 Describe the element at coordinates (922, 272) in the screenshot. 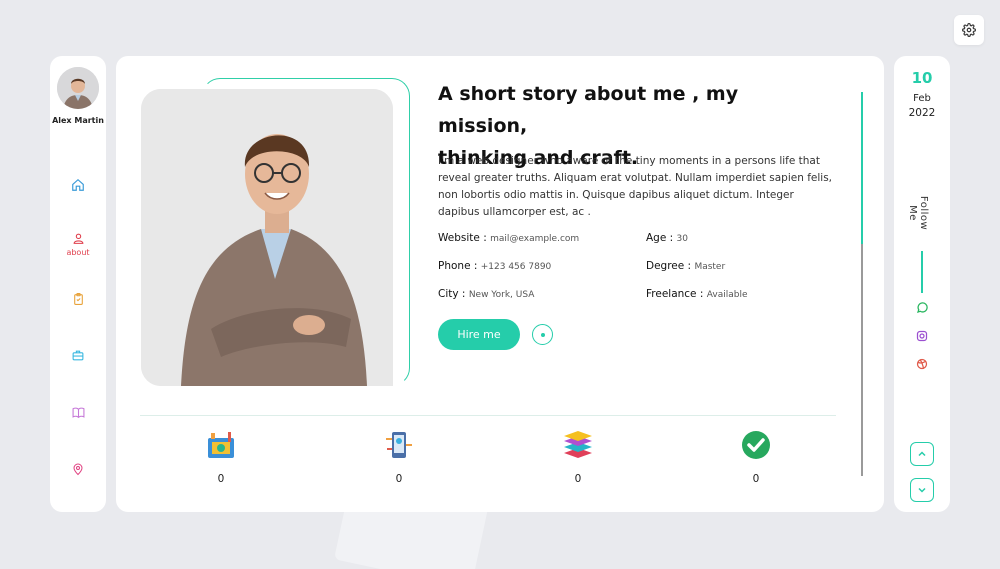

I see `follow-divider` at that location.